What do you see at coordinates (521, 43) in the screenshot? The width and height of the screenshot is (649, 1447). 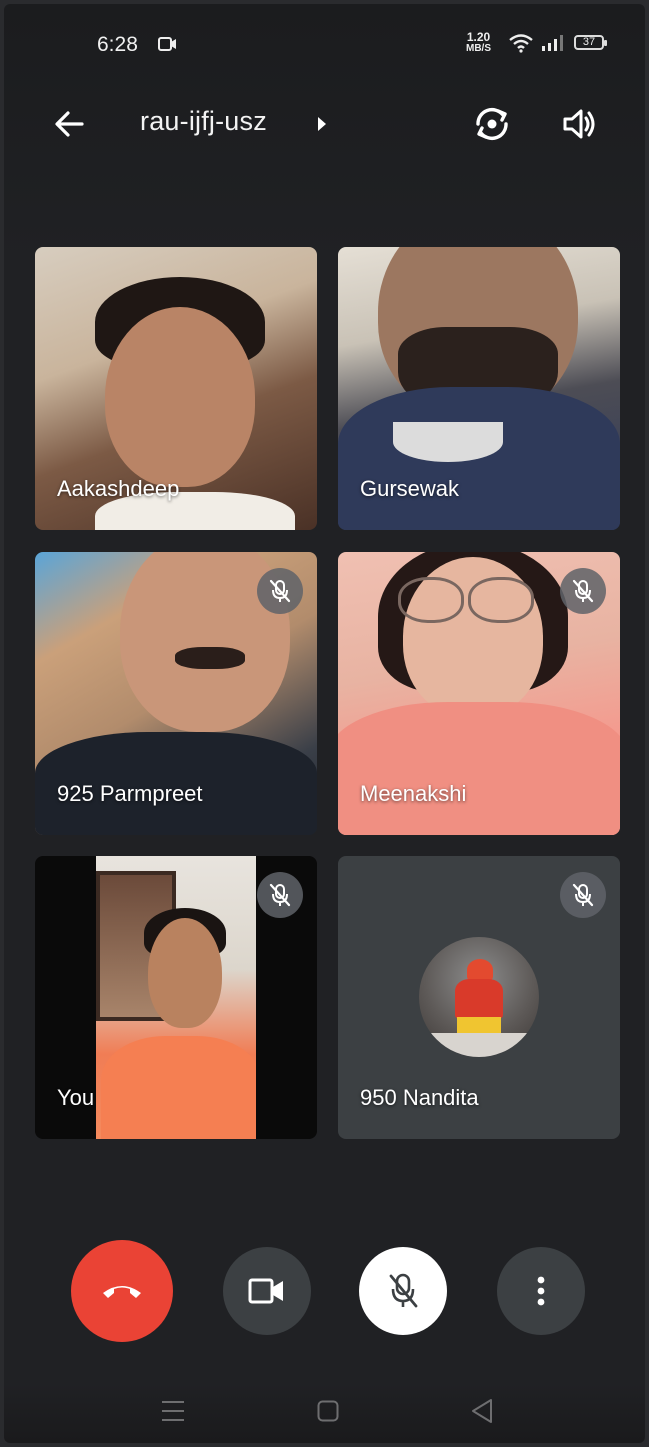 I see `wifi-icon` at bounding box center [521, 43].